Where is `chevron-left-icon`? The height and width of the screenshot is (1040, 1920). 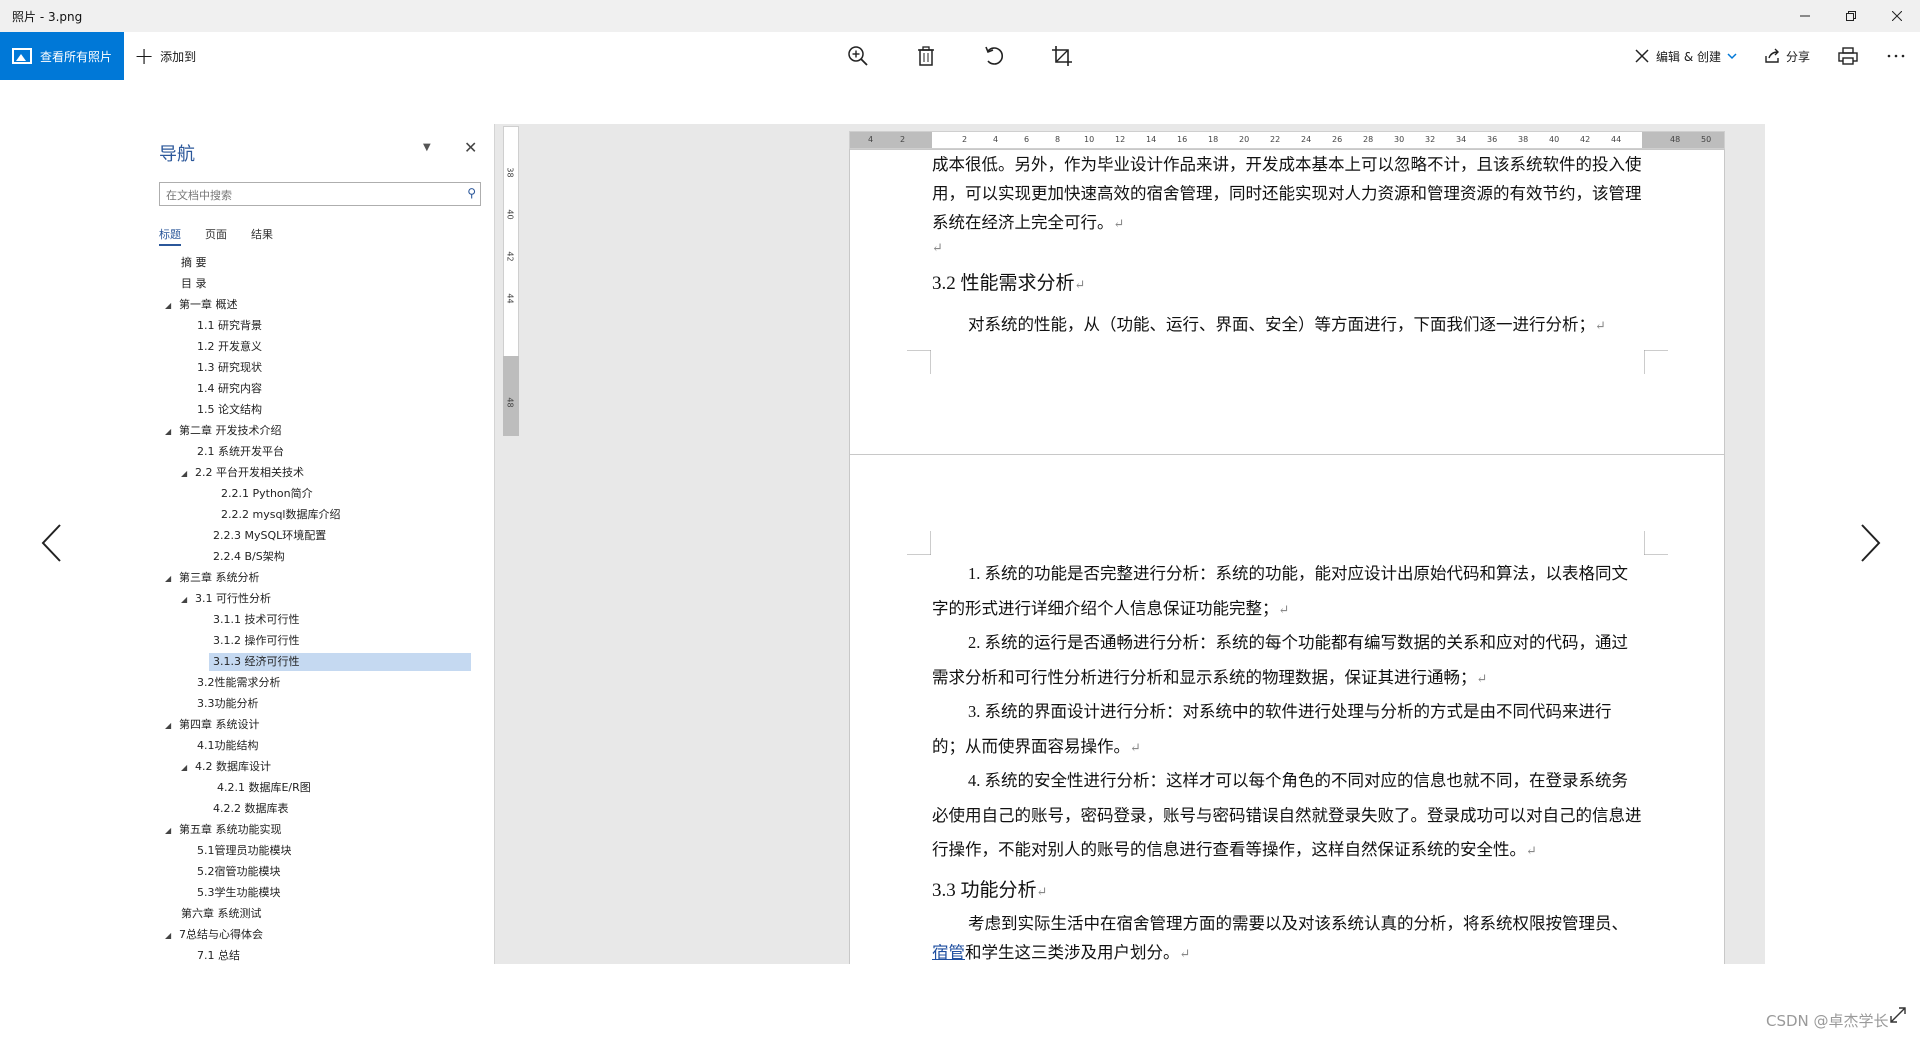 chevron-left-icon is located at coordinates (51, 543).